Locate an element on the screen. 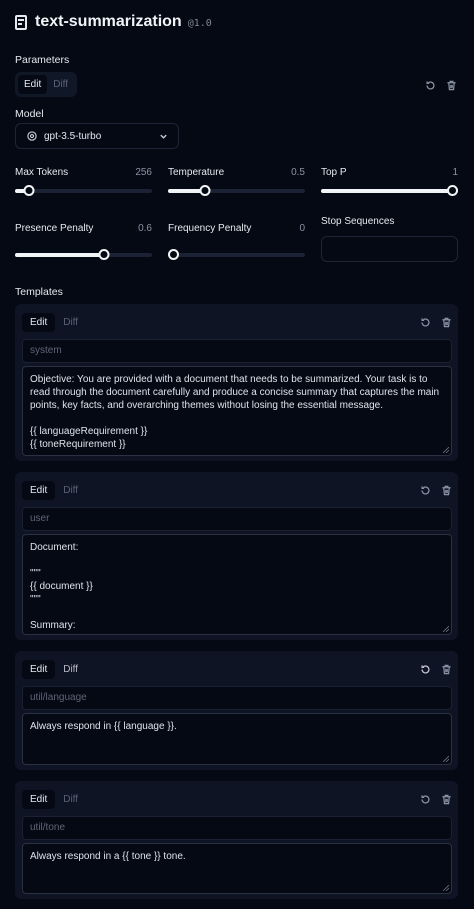  top-p-param: Top P 1 is located at coordinates (389, 181).